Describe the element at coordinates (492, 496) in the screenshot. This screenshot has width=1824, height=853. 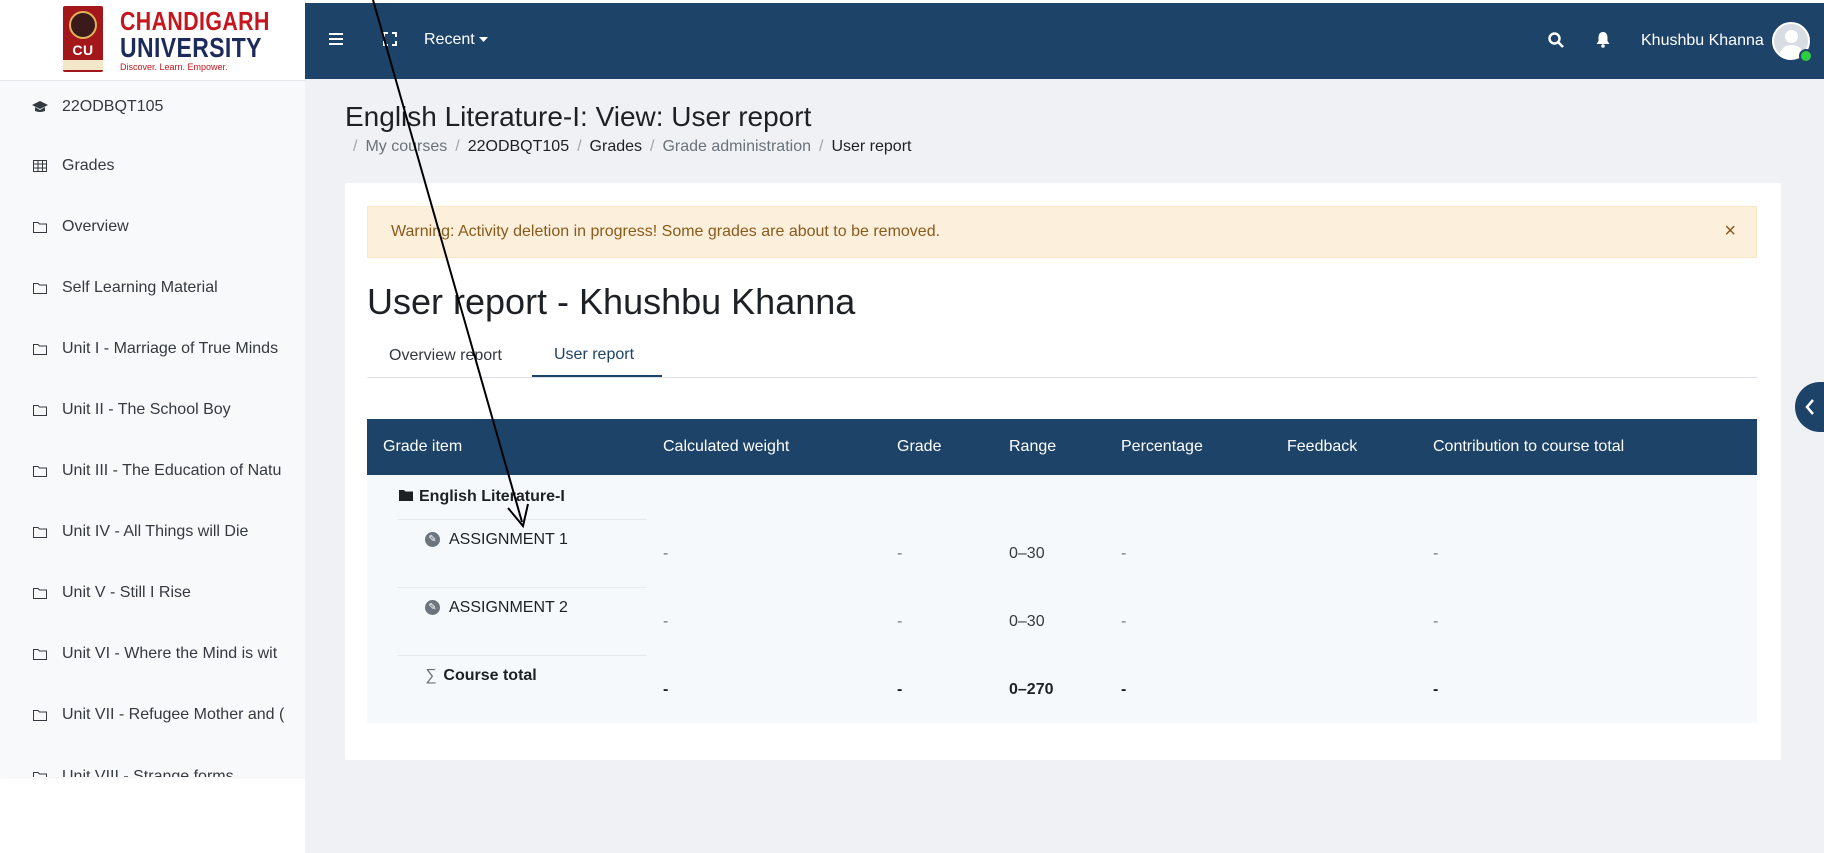
I see `category-name: English Literature-I` at that location.